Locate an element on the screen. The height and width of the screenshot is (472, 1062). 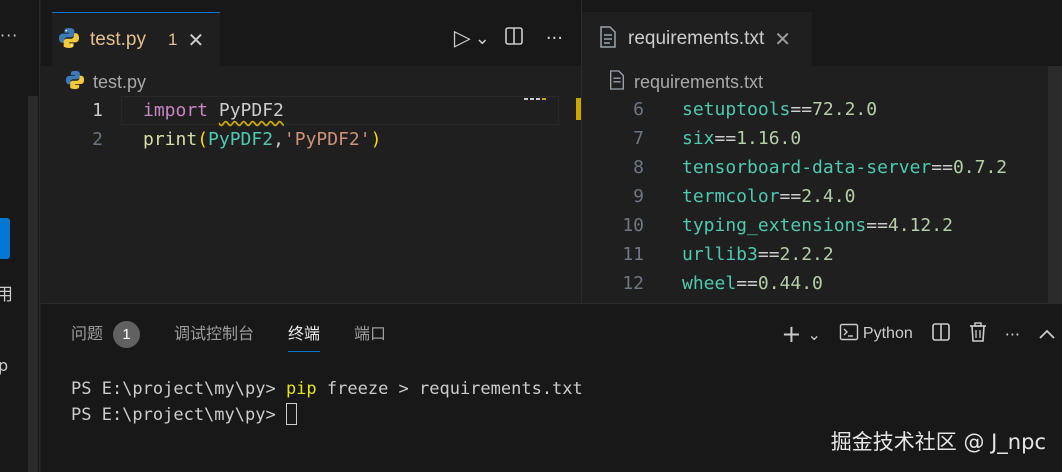
package-version: 0.7.2 is located at coordinates (980, 167).